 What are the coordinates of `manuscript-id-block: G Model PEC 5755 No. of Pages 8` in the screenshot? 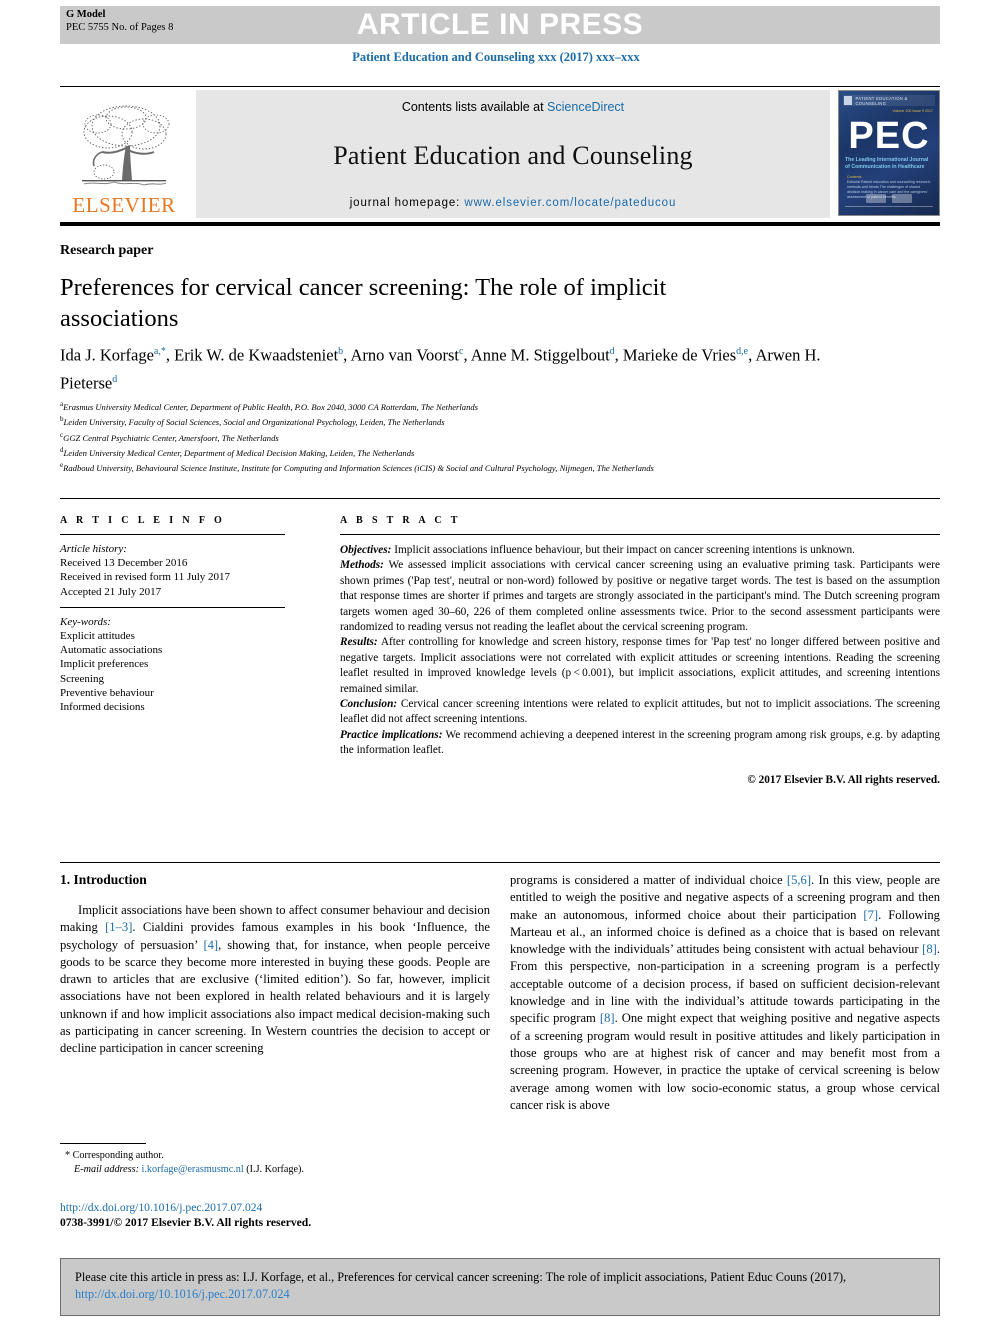 It's located at (119, 21).